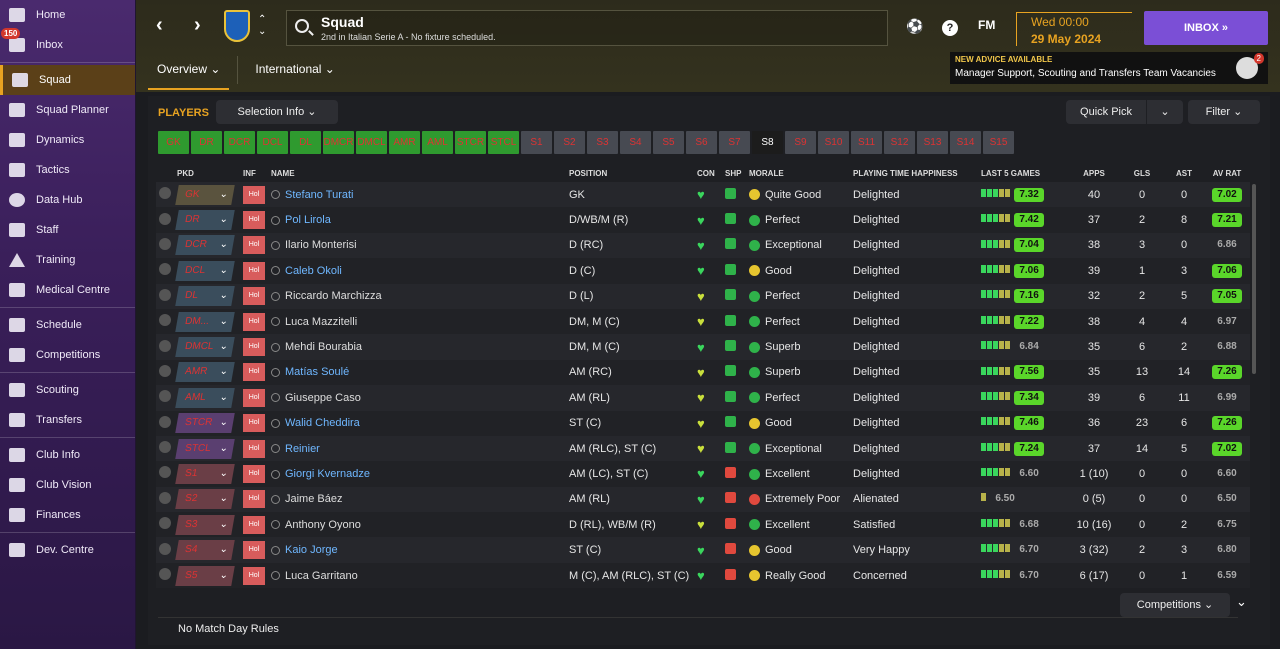  I want to click on picked-position-dropdown: DM... ⌄, so click(205, 321).